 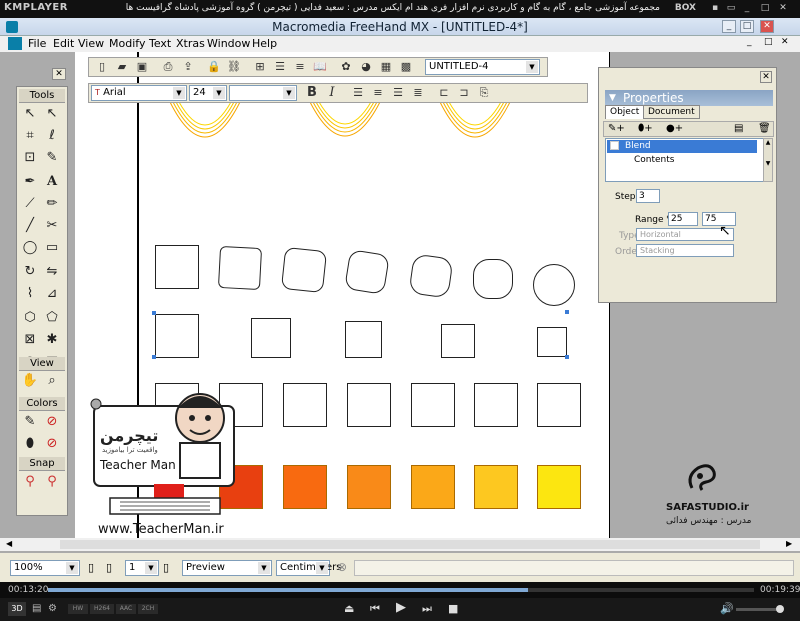 I want to click on freeform-tool-icon: ⌇, so click(x=30, y=294).